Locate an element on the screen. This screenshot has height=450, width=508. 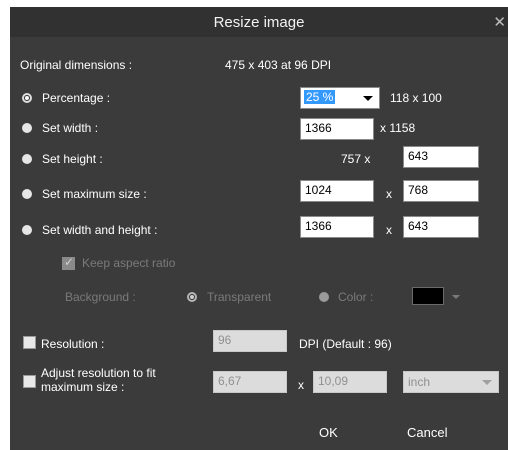
resolution-checkbox is located at coordinates (29, 342).